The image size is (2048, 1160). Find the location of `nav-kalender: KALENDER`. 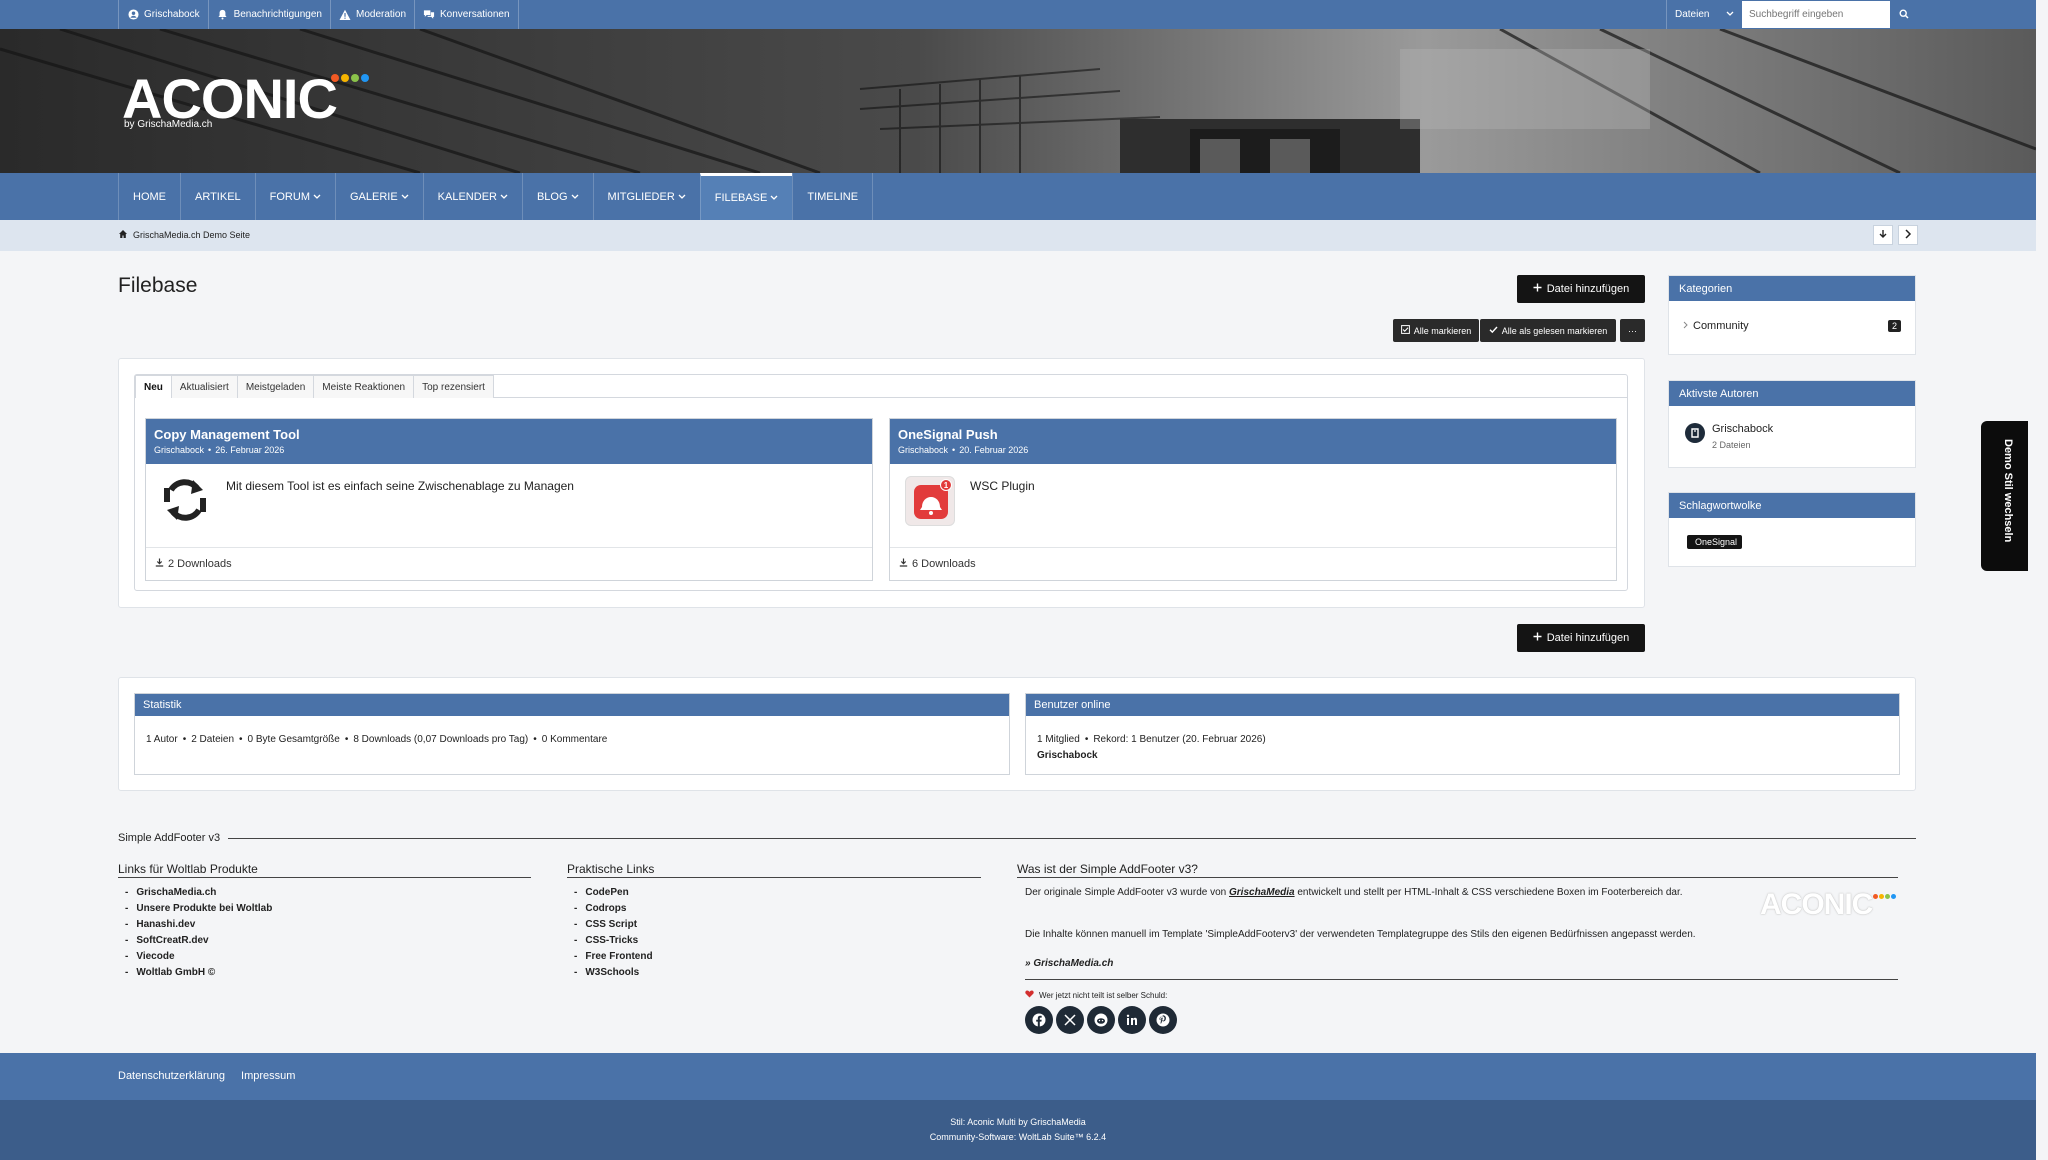

nav-kalender: KALENDER is located at coordinates (472, 196).